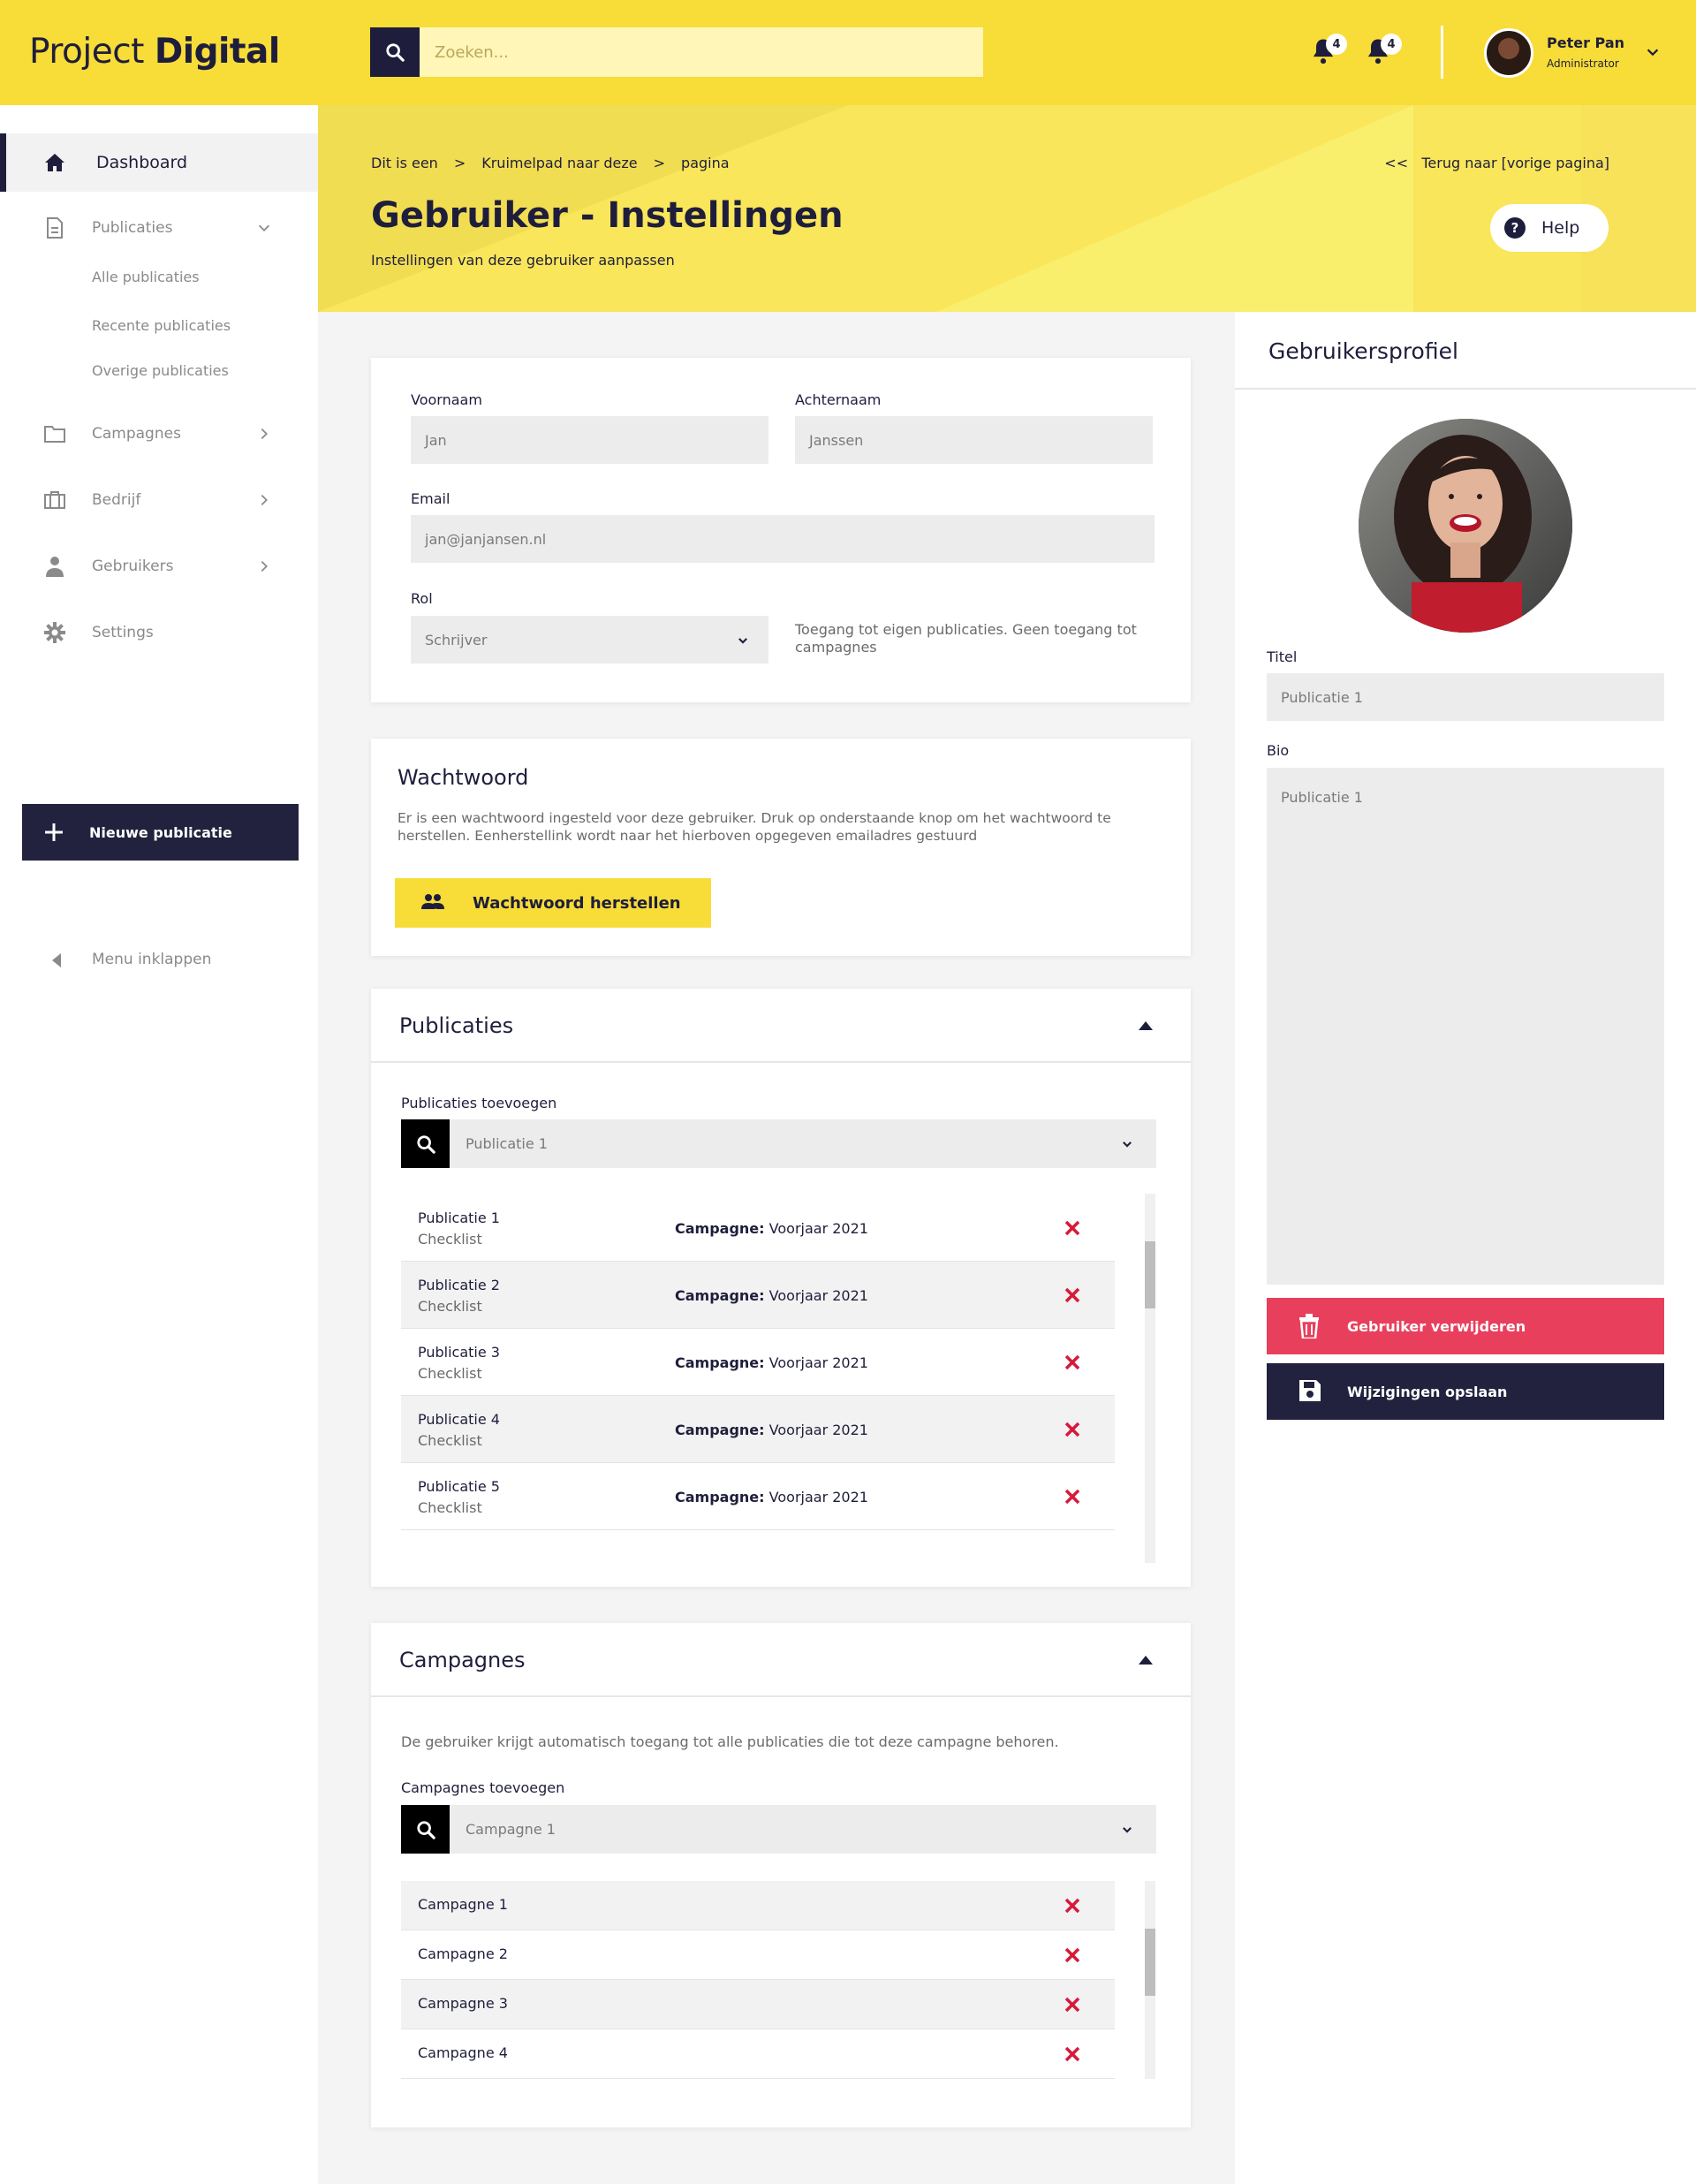 The height and width of the screenshot is (2184, 1696). I want to click on campaigns-scrollbar, so click(1150, 1980).